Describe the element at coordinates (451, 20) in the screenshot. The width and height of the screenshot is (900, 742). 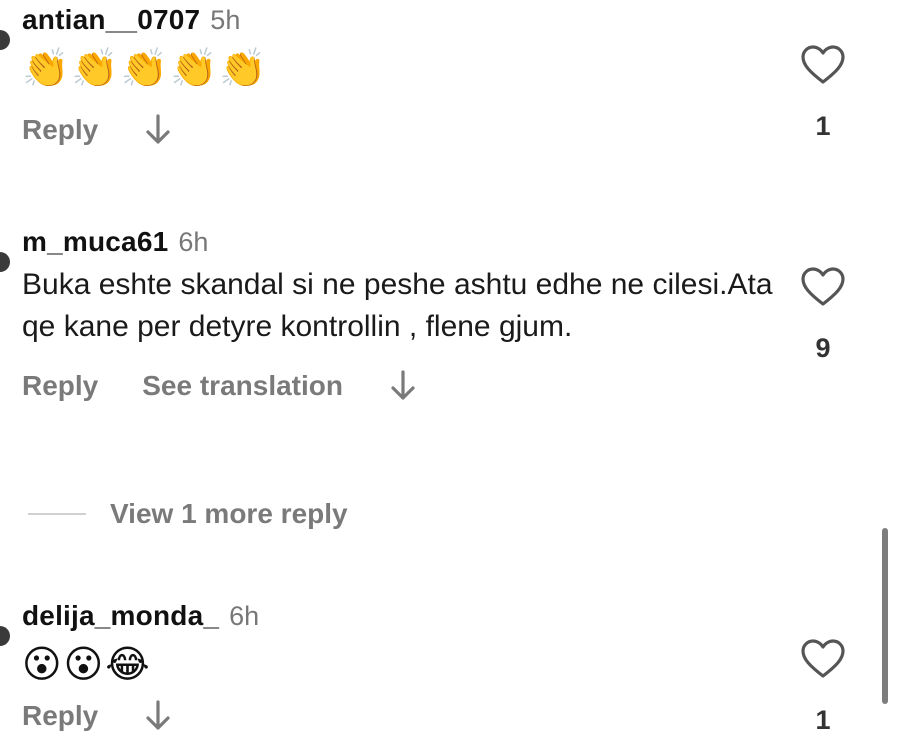
I see `comment-meta: antian__0707 5h` at that location.